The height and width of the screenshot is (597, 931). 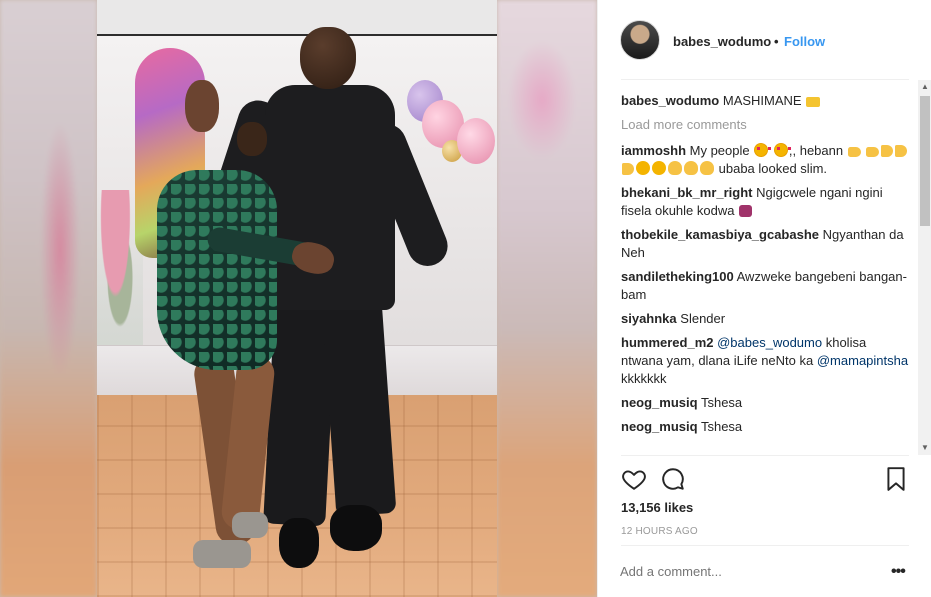 I want to click on likes-count: 13,156 likes, so click(x=657, y=507).